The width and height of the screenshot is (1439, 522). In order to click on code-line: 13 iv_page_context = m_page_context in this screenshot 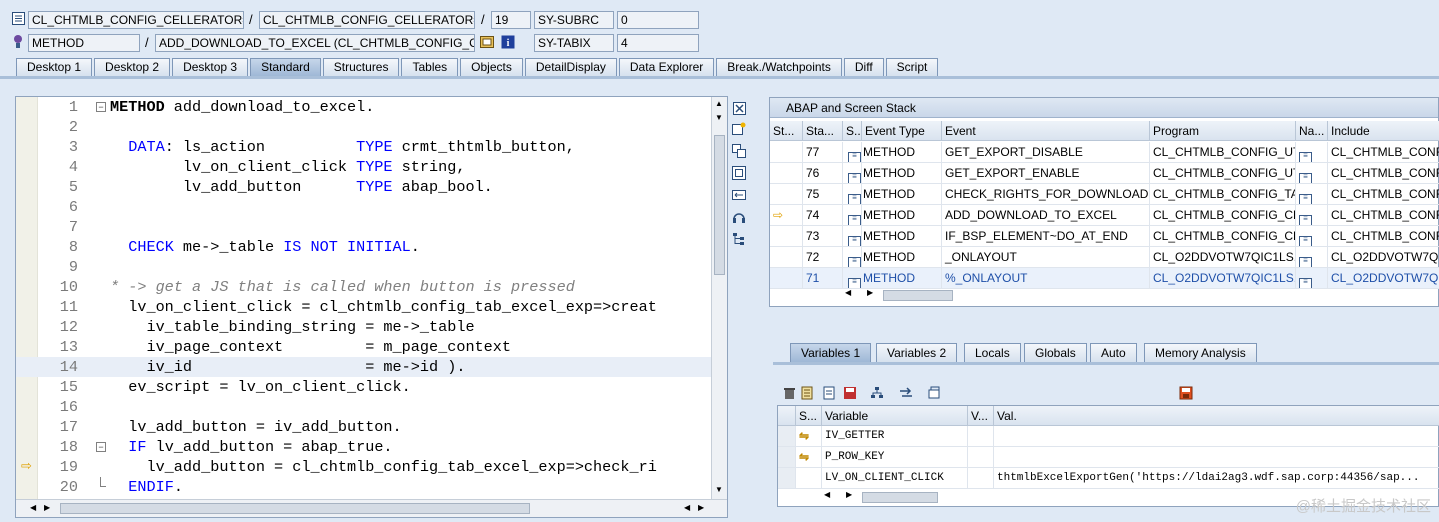, I will do `click(364, 347)`.